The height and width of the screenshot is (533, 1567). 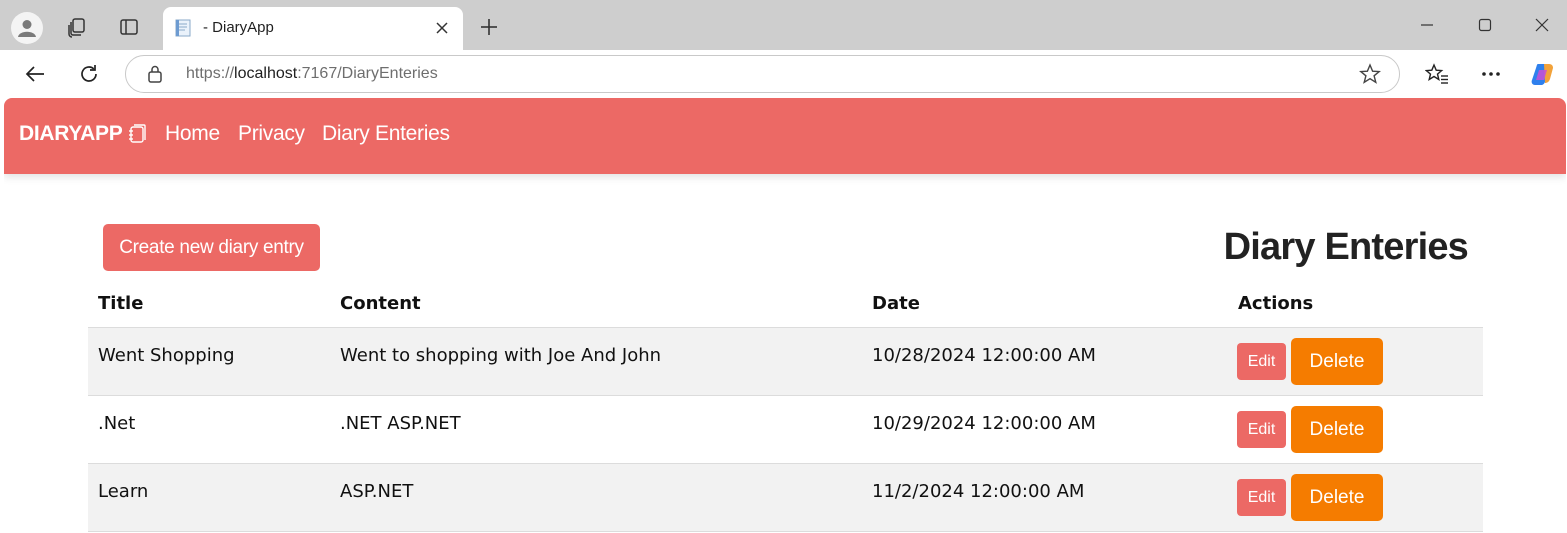 What do you see at coordinates (89, 74) in the screenshot?
I see `reload-icon` at bounding box center [89, 74].